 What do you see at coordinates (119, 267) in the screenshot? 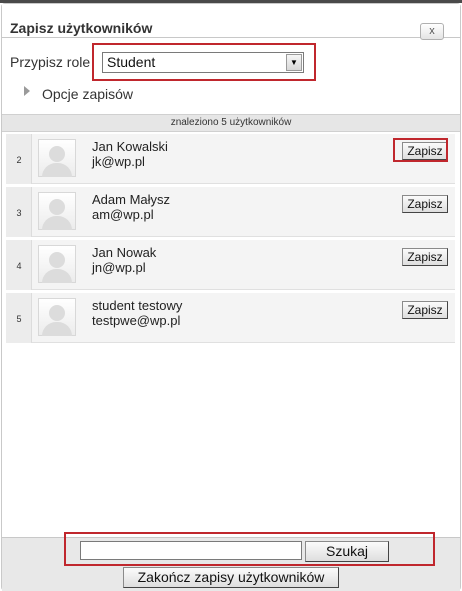
I see `user-email: jn@wp.pl` at bounding box center [119, 267].